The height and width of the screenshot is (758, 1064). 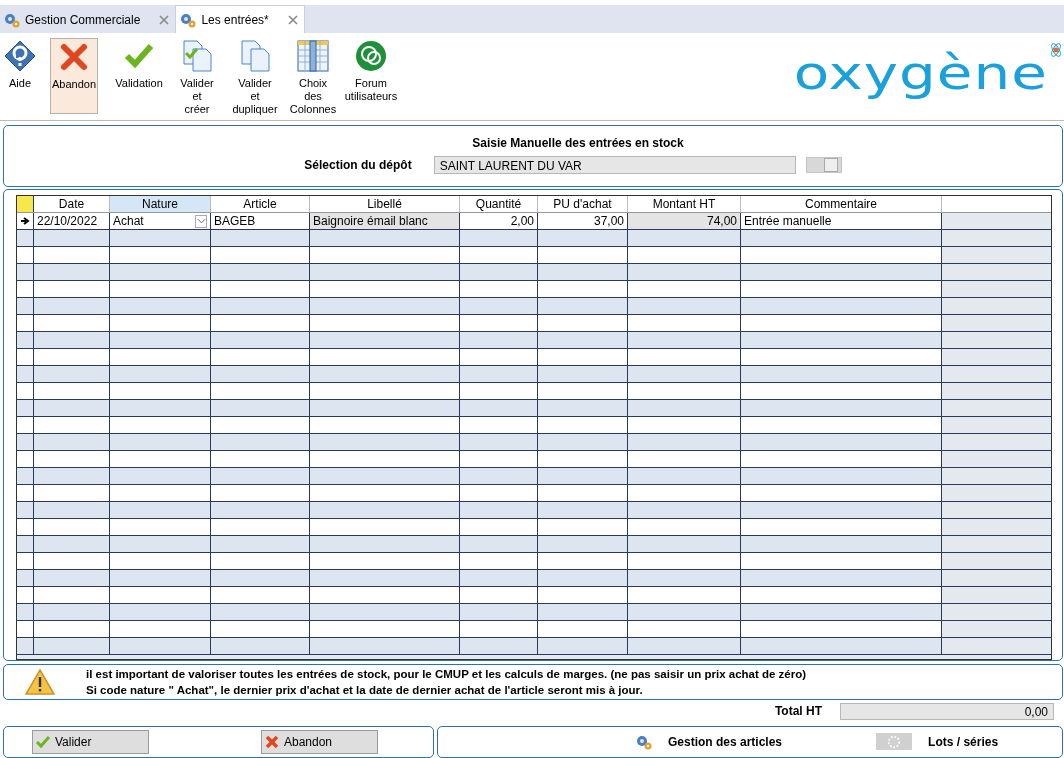 I want to click on close-icon, so click(x=164, y=19).